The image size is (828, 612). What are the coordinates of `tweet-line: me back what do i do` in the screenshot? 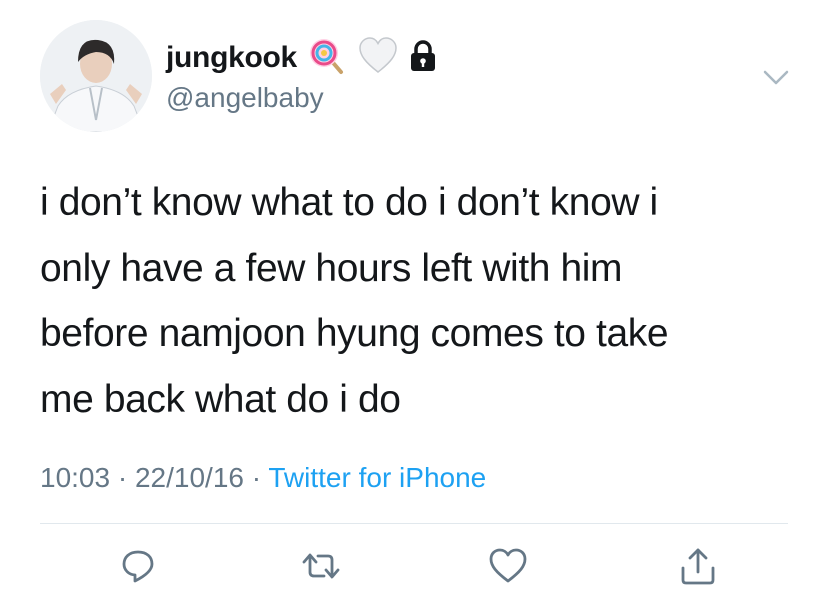 It's located at (220, 399).